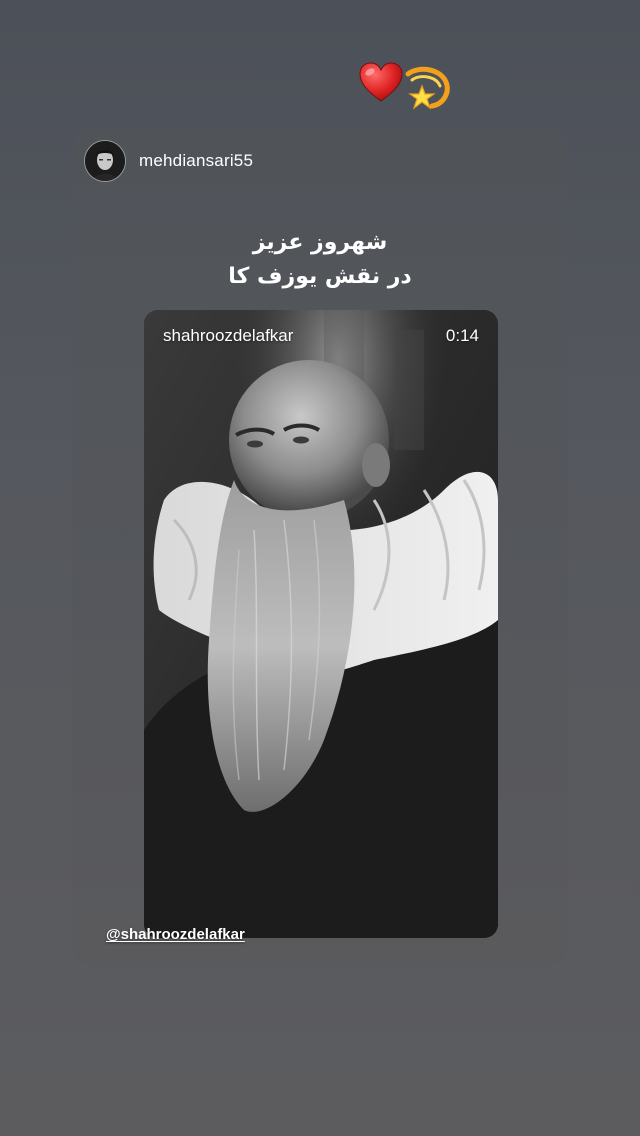 The image size is (640, 1136). I want to click on dizzy-star-icon, so click(427, 88).